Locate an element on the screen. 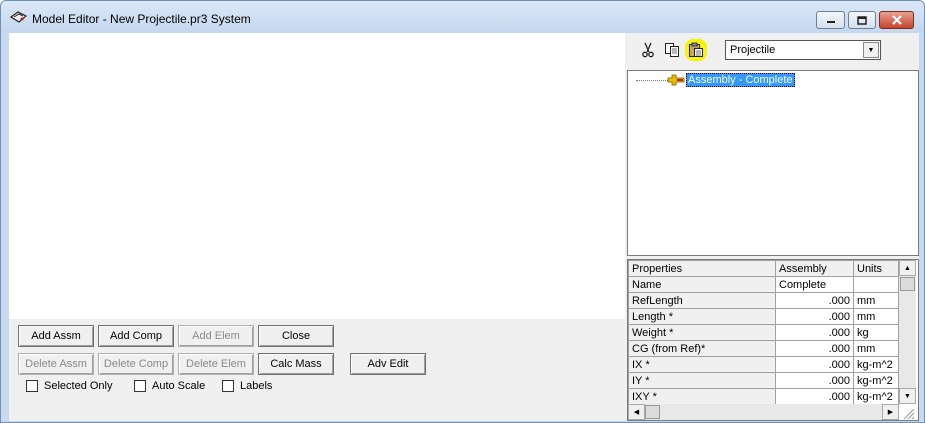 The height and width of the screenshot is (423, 925). delete-assm-button: Delete Assm is located at coordinates (56, 364).